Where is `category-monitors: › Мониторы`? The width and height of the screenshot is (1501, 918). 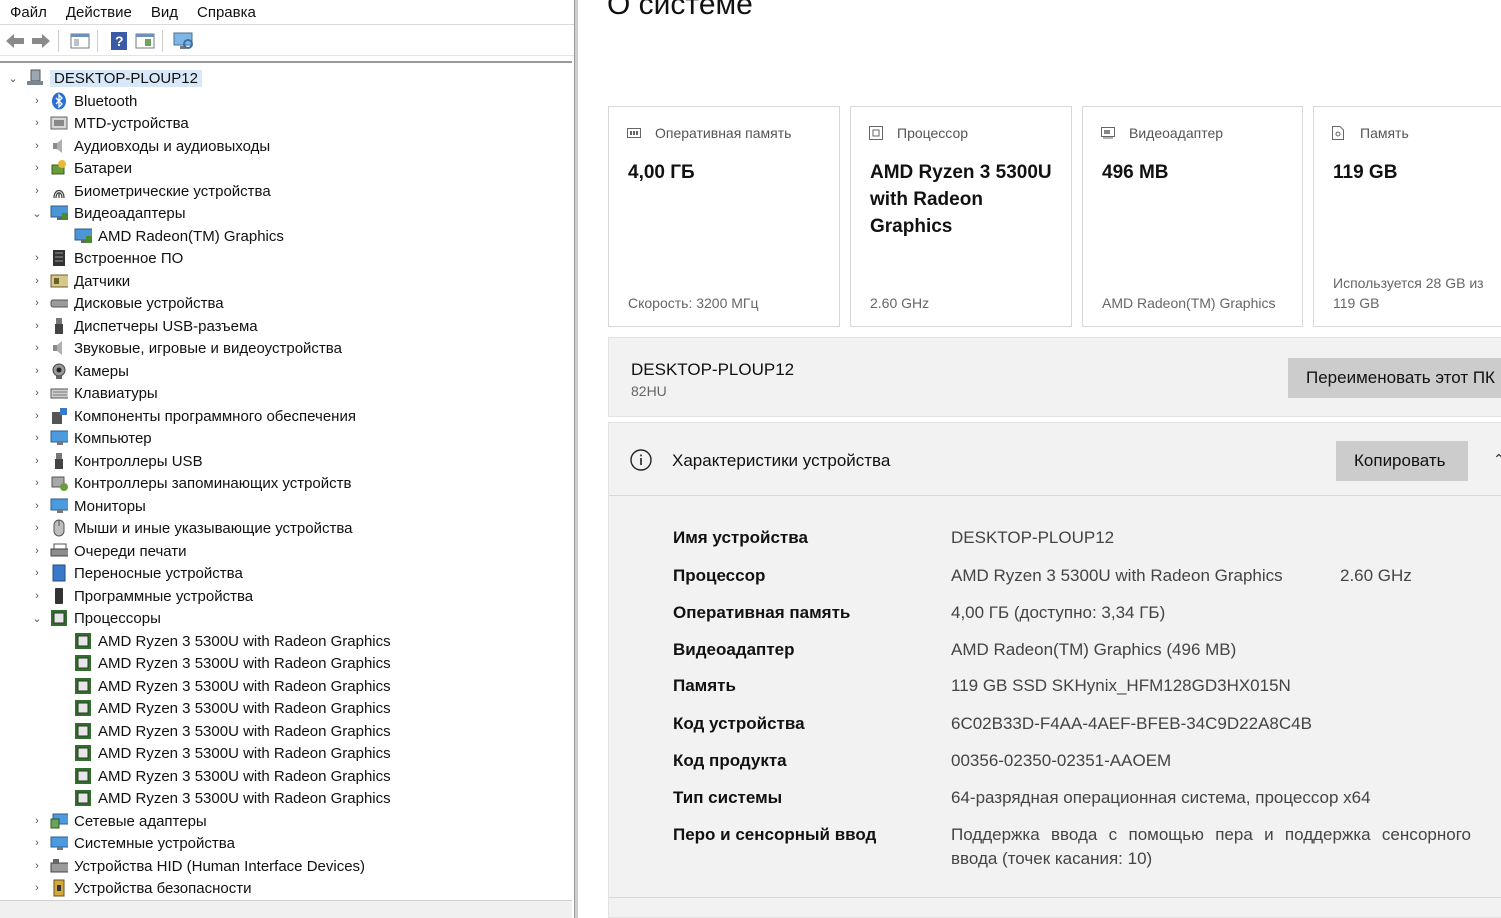 category-monitors: › Мониторы is located at coordinates (88, 506).